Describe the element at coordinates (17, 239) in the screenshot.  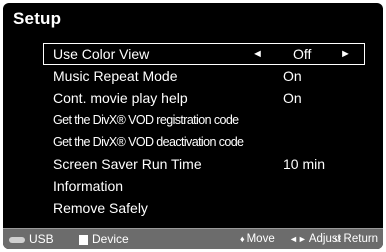
I see `usb-icon` at that location.